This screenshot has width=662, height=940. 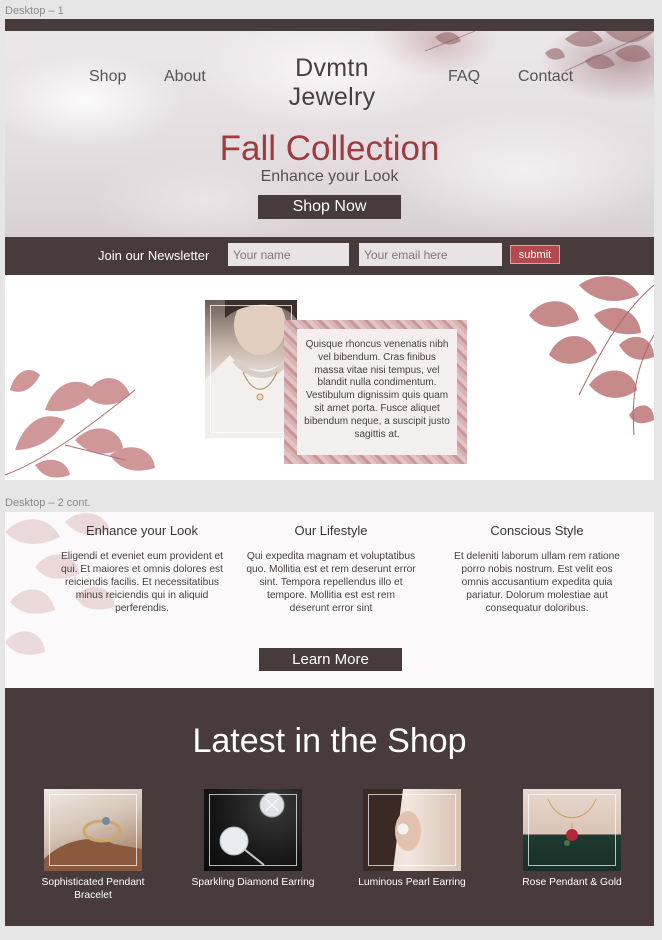 What do you see at coordinates (253, 882) in the screenshot?
I see `product-name: Sparkling Diamond Earring` at bounding box center [253, 882].